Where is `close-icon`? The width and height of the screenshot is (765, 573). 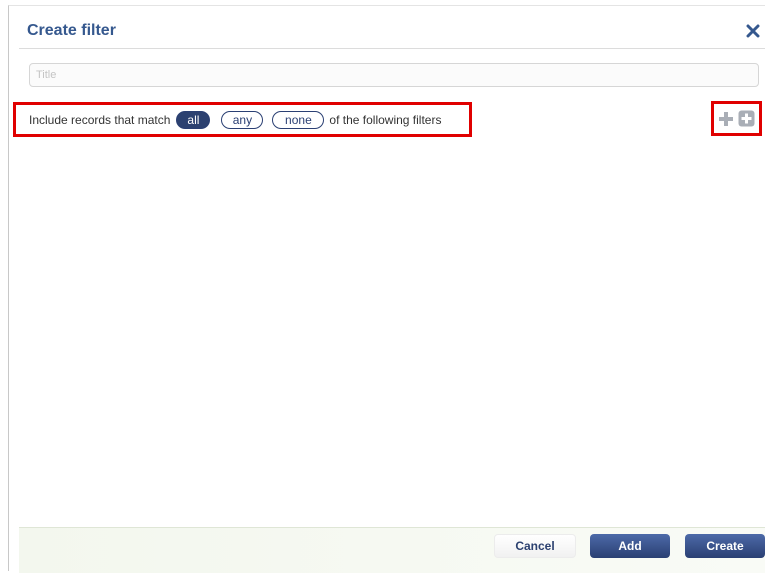 close-icon is located at coordinates (753, 31).